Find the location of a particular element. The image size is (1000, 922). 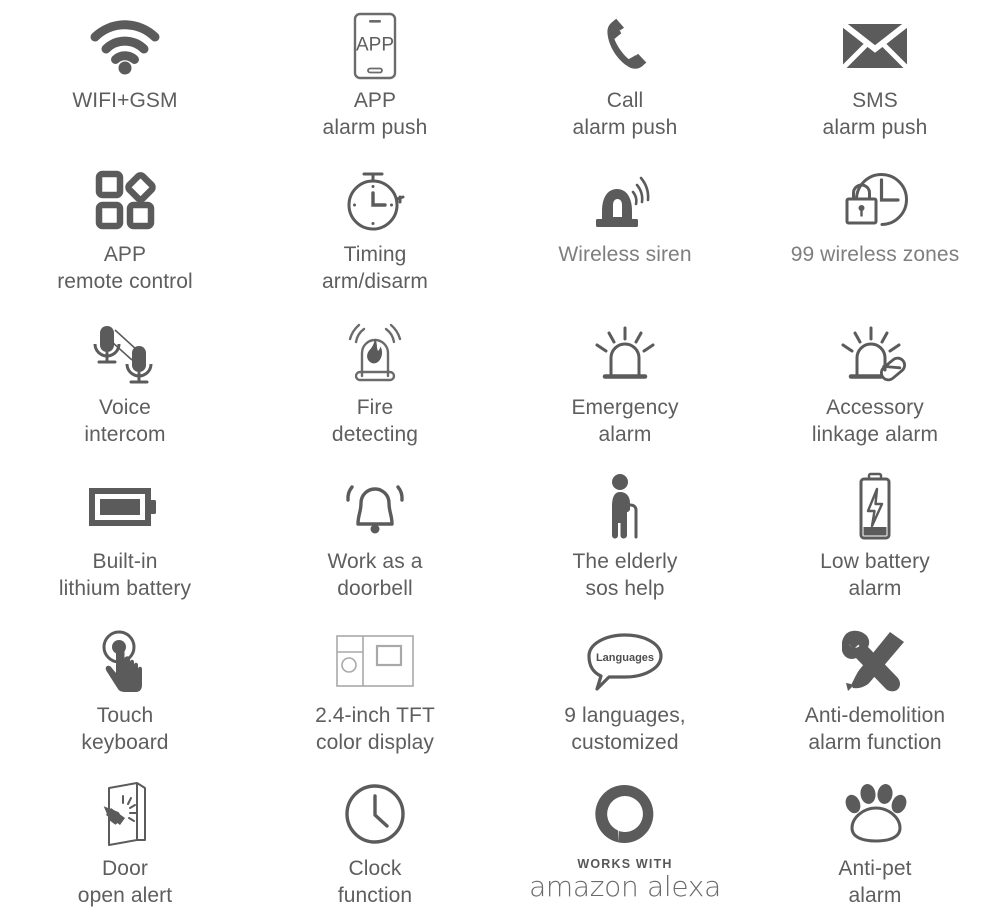

speech-bubble-icon: Languages is located at coordinates (625, 661).